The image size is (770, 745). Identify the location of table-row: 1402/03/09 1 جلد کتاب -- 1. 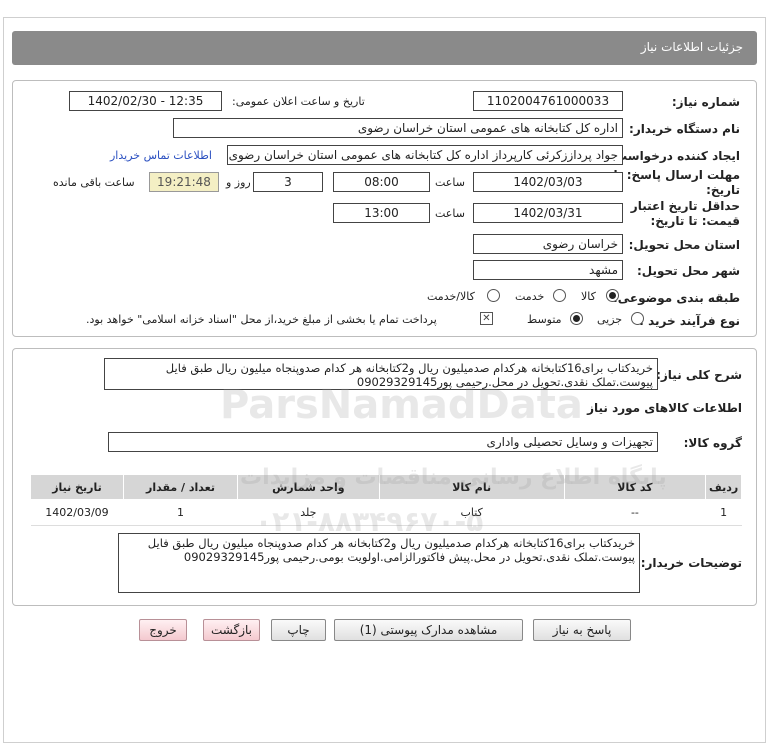
(386, 512).